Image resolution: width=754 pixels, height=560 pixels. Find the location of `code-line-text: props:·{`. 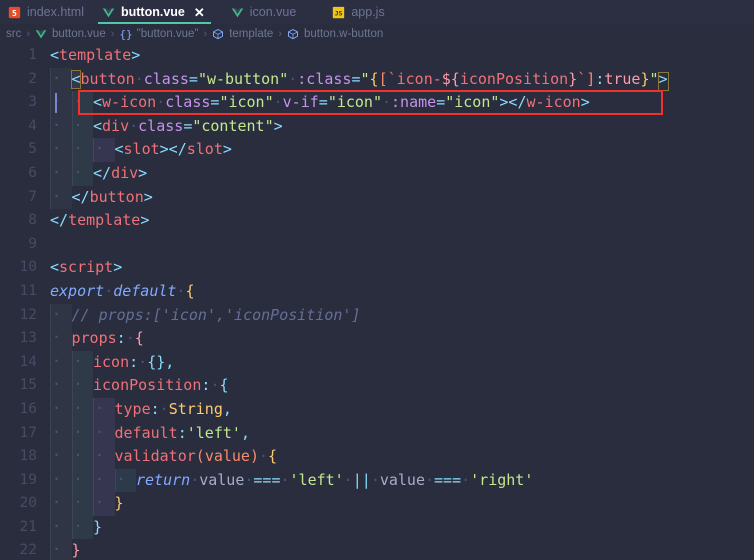

code-line-text: props:·{ is located at coordinates (402, 339).